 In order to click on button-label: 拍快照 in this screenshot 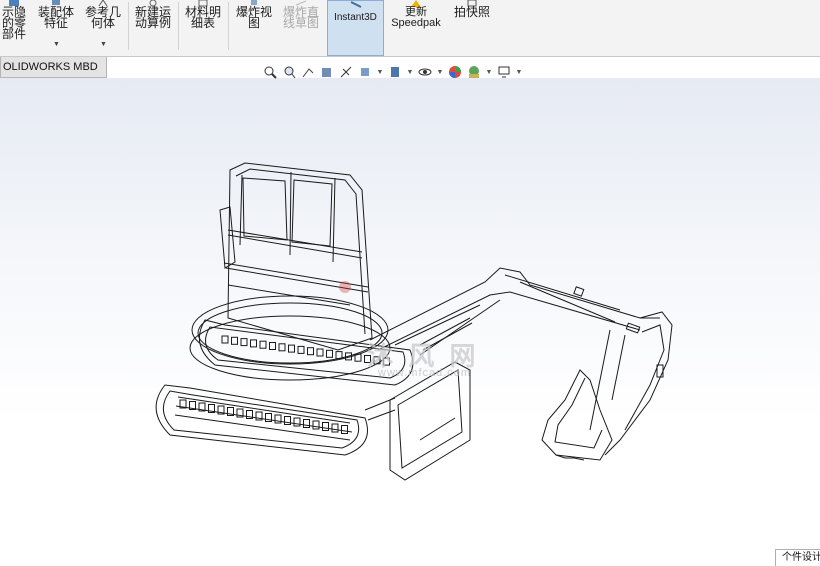, I will do `click(471, 12)`.